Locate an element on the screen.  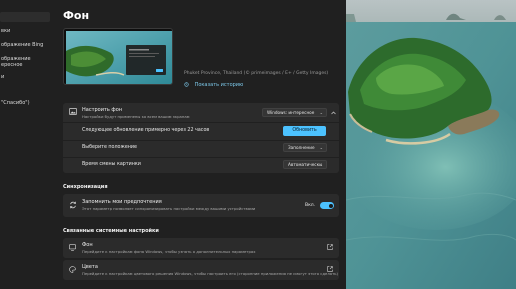
chevron-up-icon is located at coordinates (333, 113).